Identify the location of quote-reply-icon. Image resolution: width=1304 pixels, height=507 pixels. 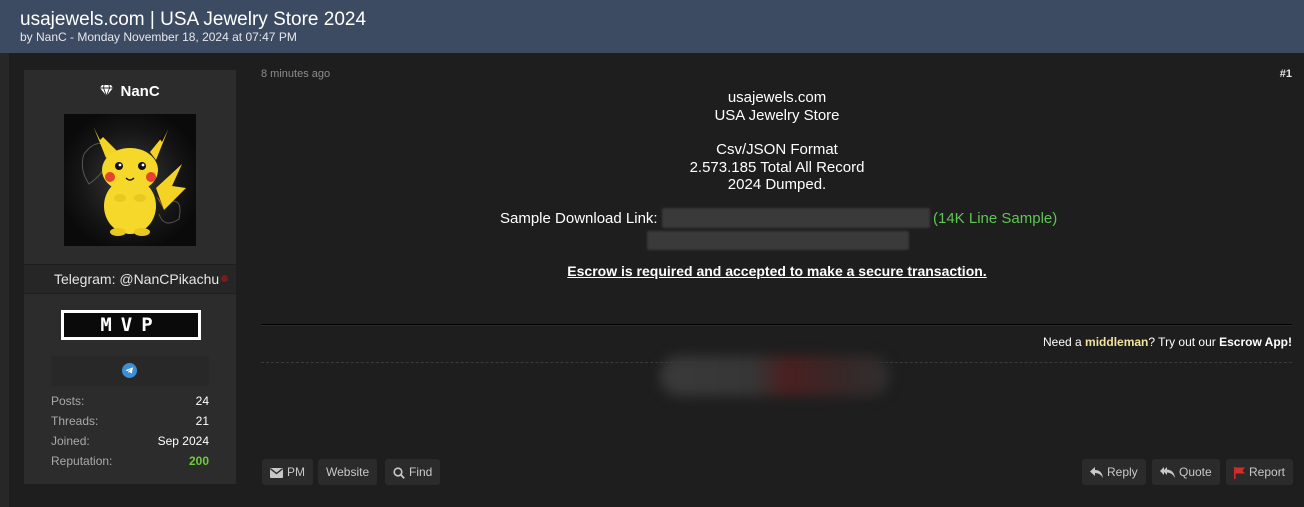
(1167, 473).